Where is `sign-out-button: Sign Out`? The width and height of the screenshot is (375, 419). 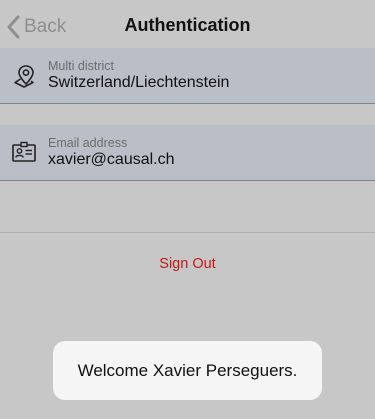 sign-out-button: Sign Out is located at coordinates (187, 264).